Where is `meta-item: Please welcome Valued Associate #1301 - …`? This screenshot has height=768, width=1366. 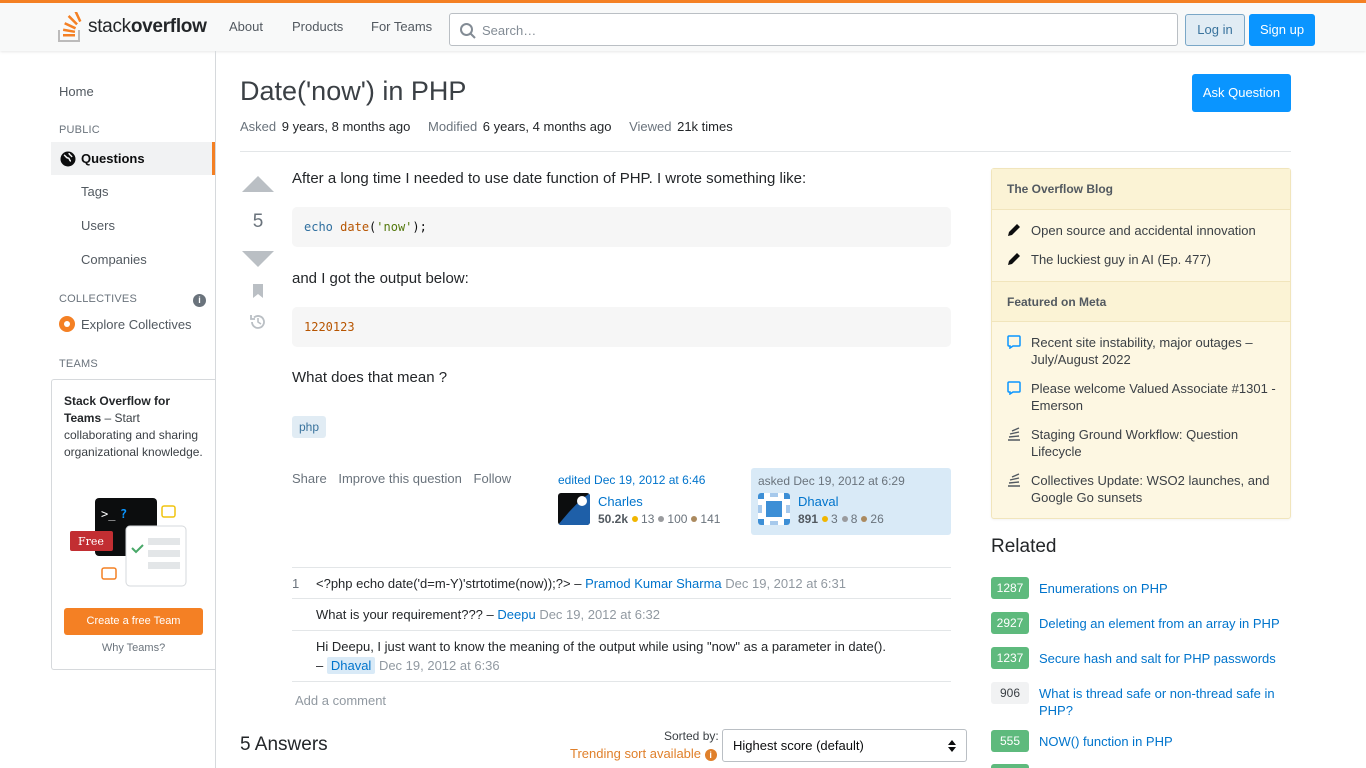 meta-item: Please welcome Valued Associate #1301 - … is located at coordinates (1142, 397).